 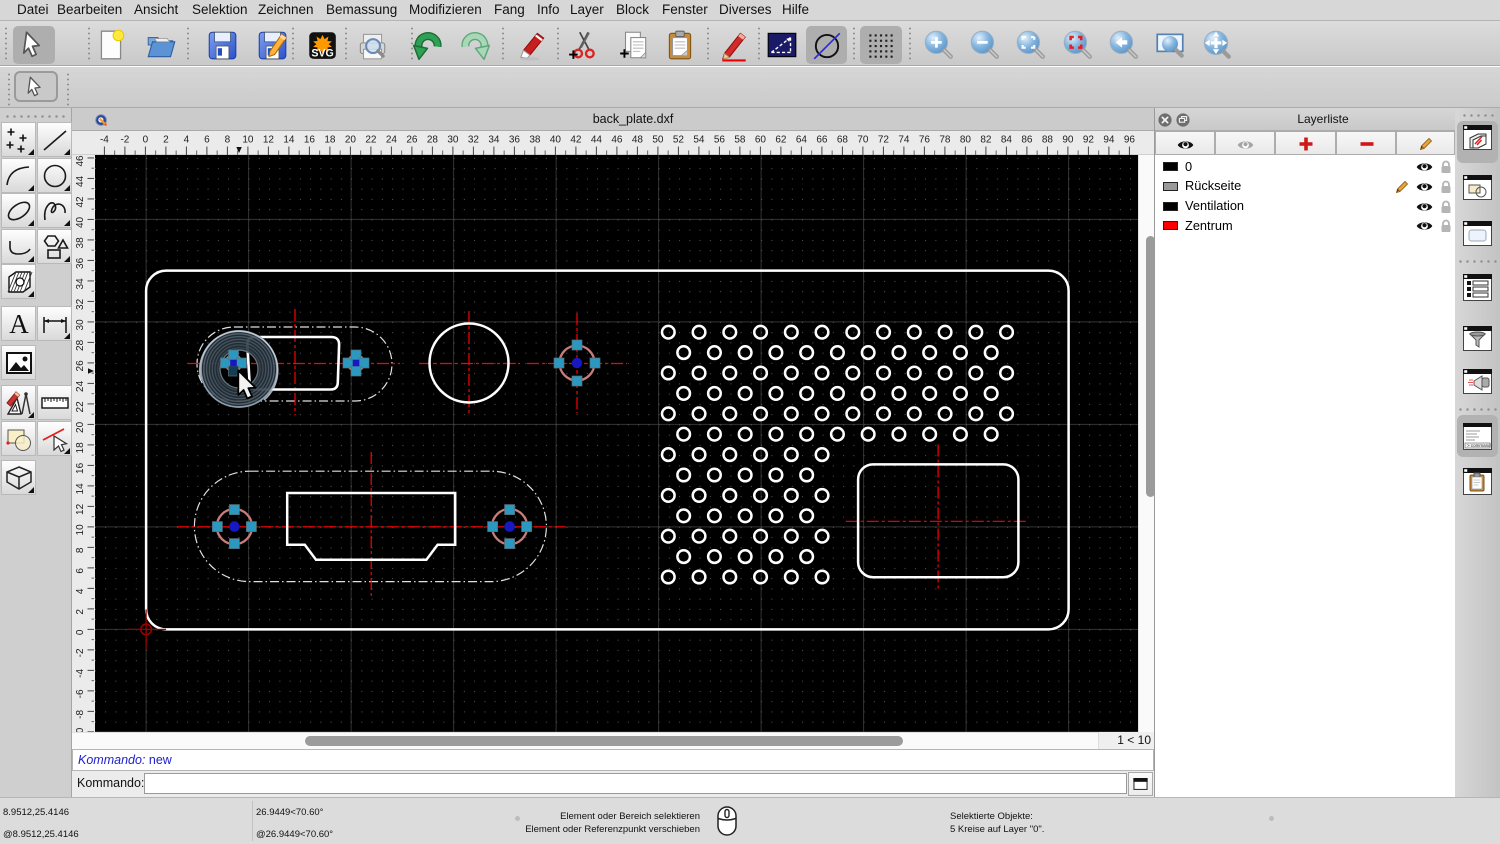 I want to click on svg-text: 74, so click(x=904, y=140).